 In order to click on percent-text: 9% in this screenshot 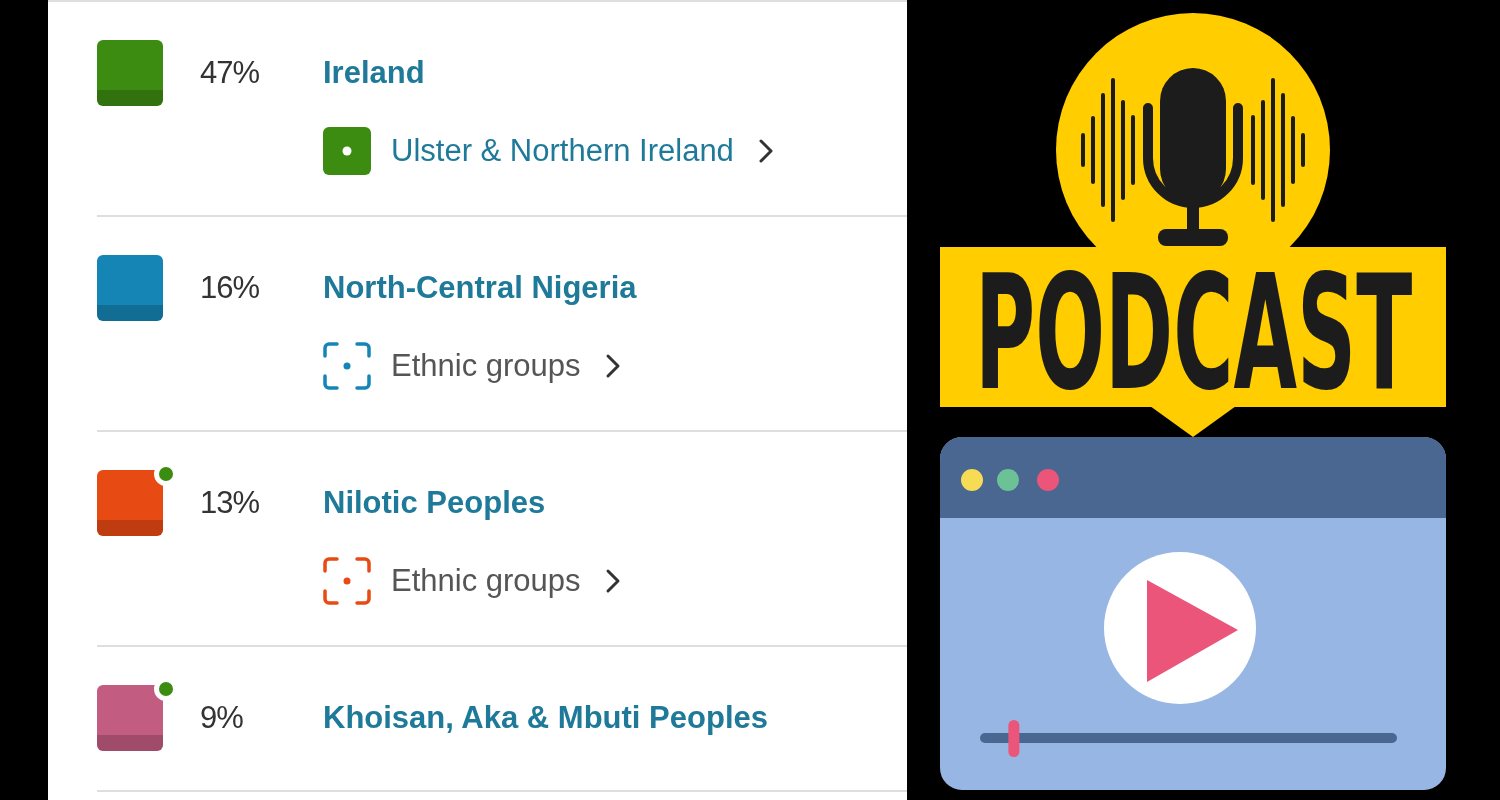, I will do `click(222, 718)`.